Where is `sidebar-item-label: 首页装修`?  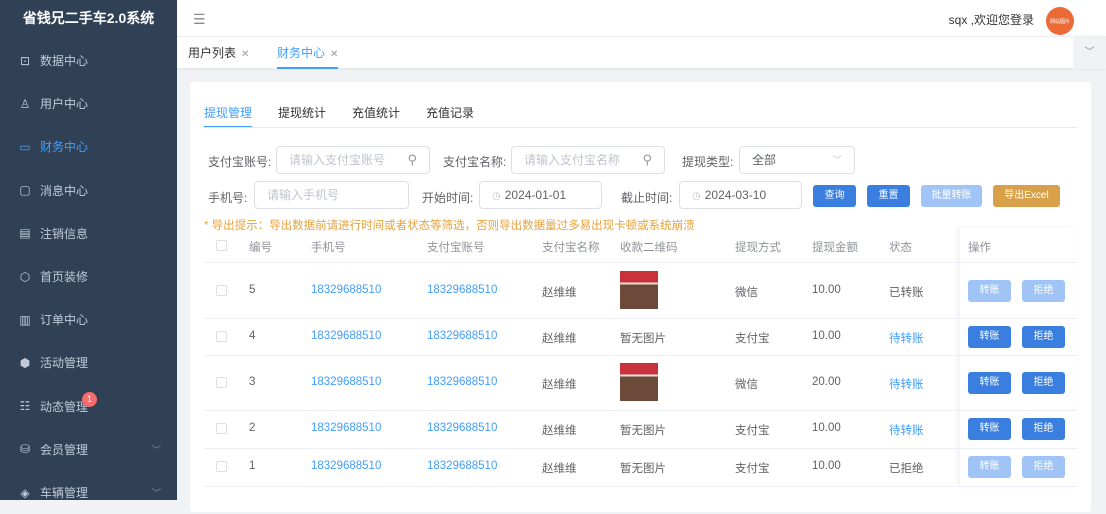
sidebar-item-label: 首页装修 is located at coordinates (64, 277).